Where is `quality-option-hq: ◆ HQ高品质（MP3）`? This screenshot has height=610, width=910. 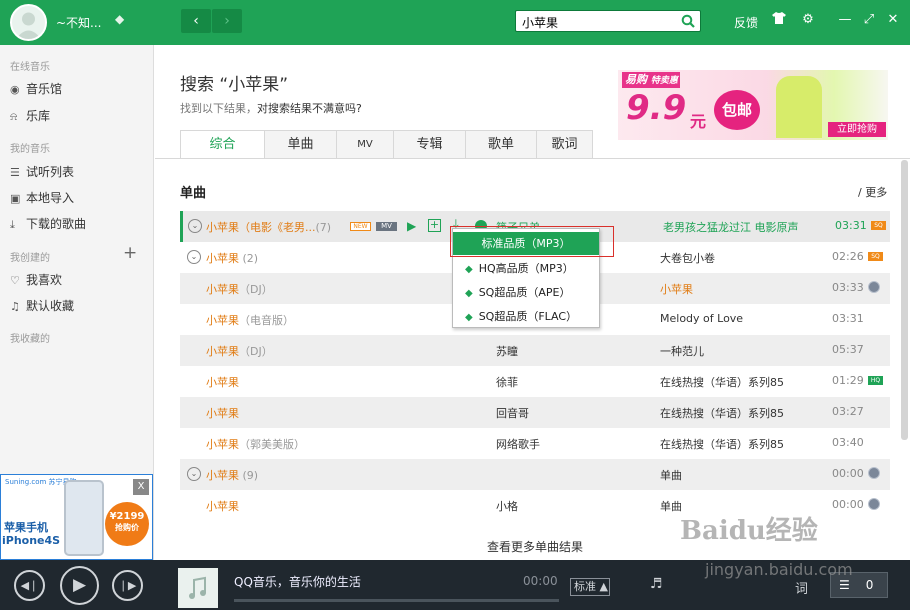
quality-option-hq: ◆ HQ高品质（MP3） is located at coordinates (519, 268).